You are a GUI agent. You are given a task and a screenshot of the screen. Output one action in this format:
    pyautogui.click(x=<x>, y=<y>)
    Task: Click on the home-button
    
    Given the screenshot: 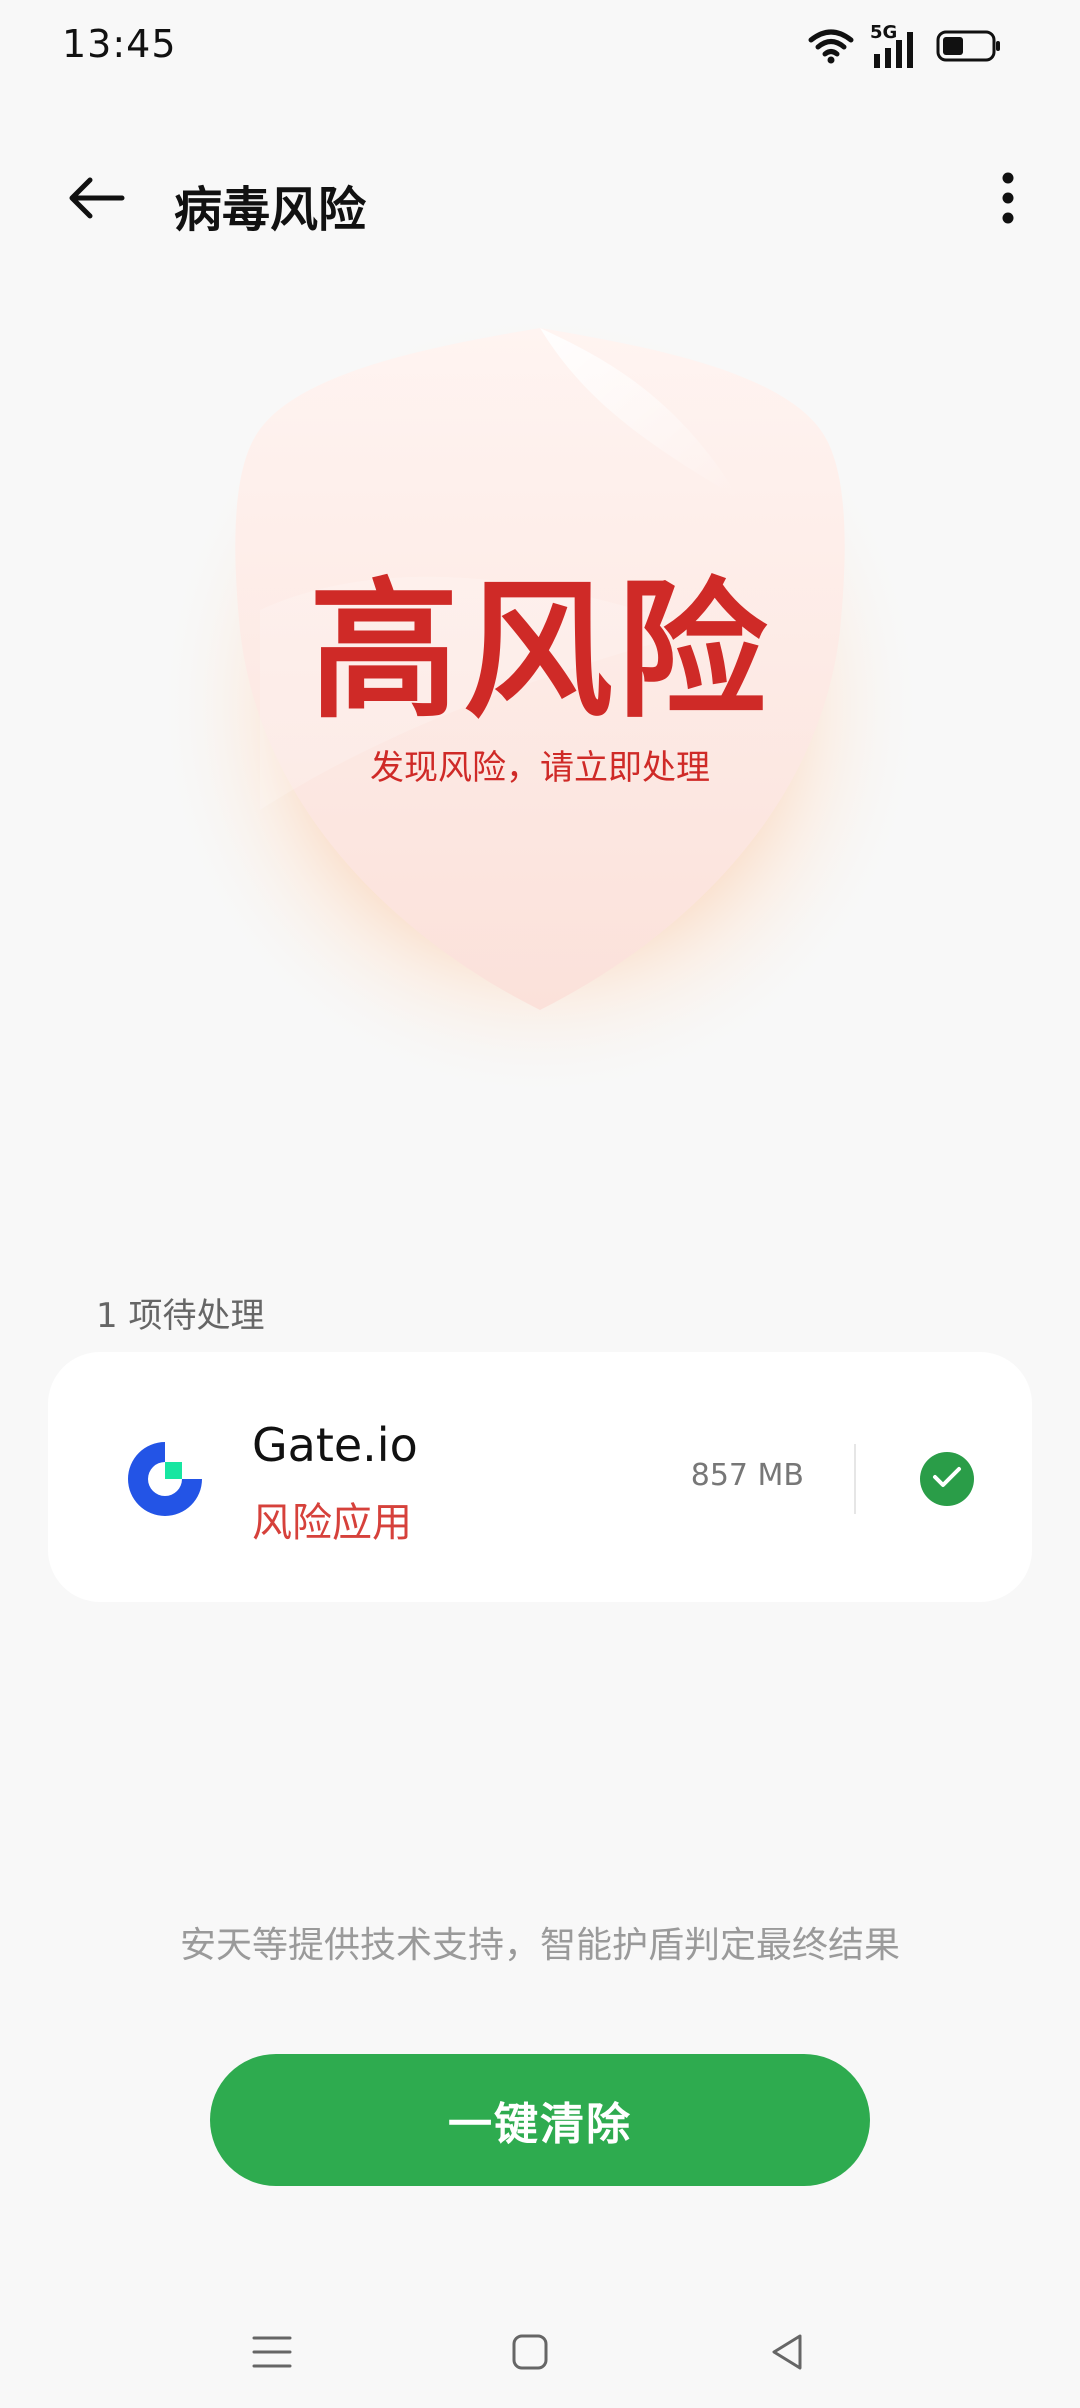 What is the action you would take?
    pyautogui.click(x=530, y=2354)
    